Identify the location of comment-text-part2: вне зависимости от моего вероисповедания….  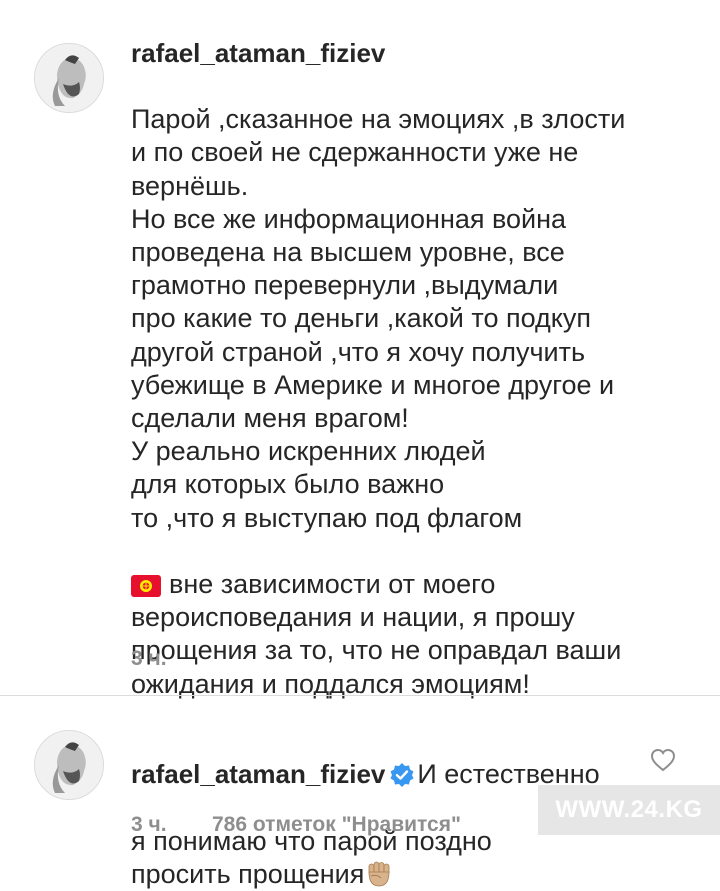
(376, 634).